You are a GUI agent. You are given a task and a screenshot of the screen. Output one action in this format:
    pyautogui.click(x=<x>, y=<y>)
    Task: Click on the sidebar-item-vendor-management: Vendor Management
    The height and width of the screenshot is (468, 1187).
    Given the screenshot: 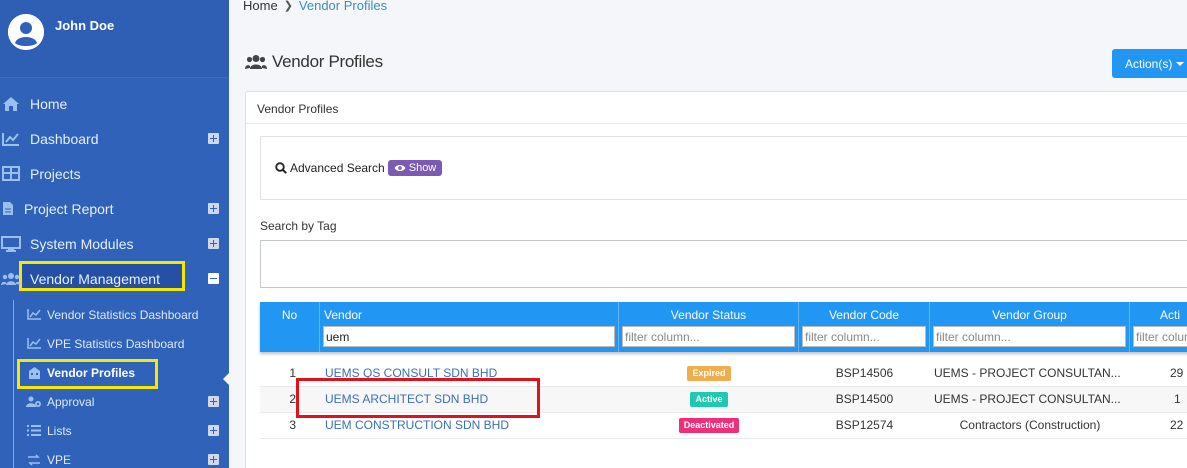 What is the action you would take?
    pyautogui.click(x=114, y=278)
    